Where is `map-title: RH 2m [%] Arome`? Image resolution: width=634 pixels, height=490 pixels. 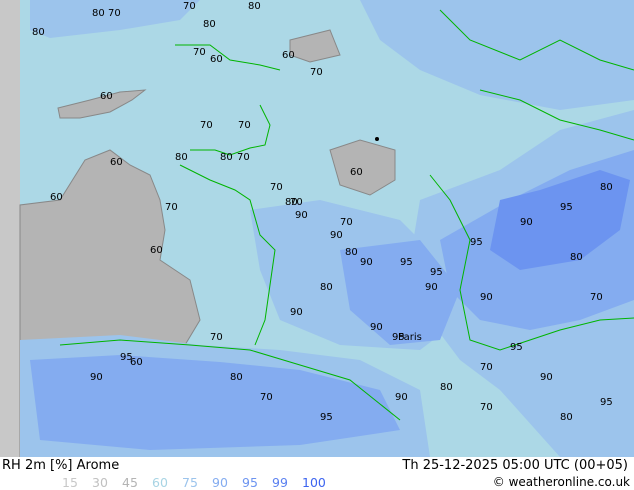 map-title: RH 2m [%] Arome is located at coordinates (61, 465).